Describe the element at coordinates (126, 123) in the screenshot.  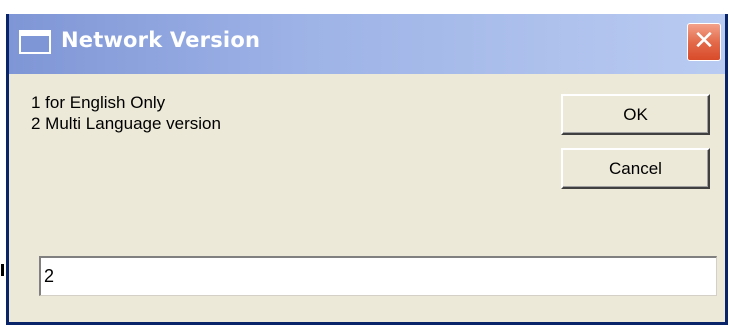
I see `prompt-line-2: 2 Multi Language version` at that location.